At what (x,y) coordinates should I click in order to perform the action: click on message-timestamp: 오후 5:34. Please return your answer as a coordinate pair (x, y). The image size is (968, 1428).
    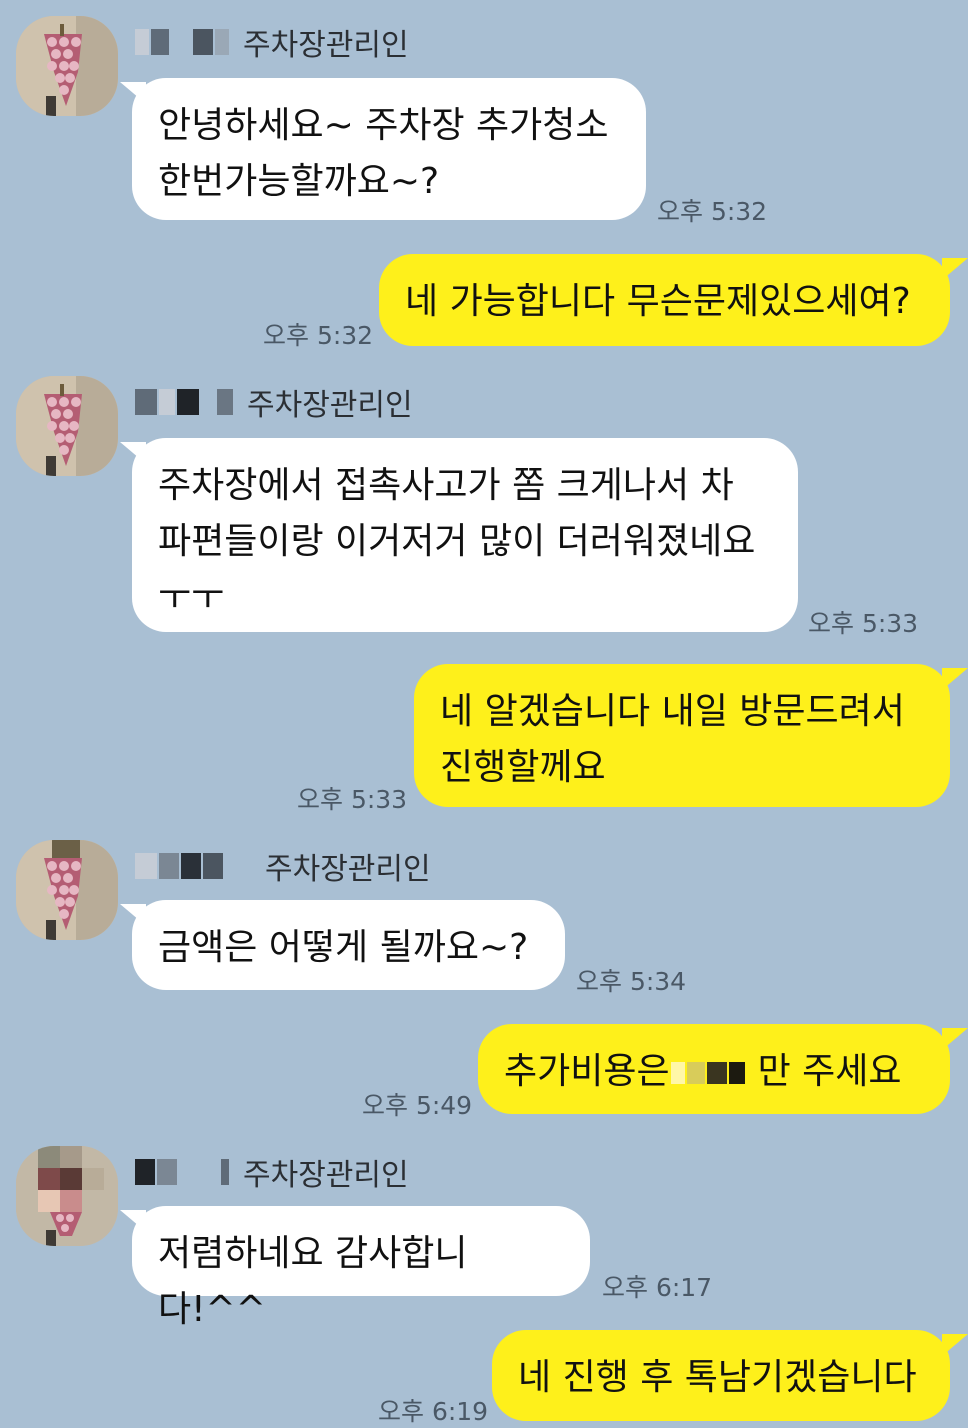
    Looking at the image, I should click on (631, 981).